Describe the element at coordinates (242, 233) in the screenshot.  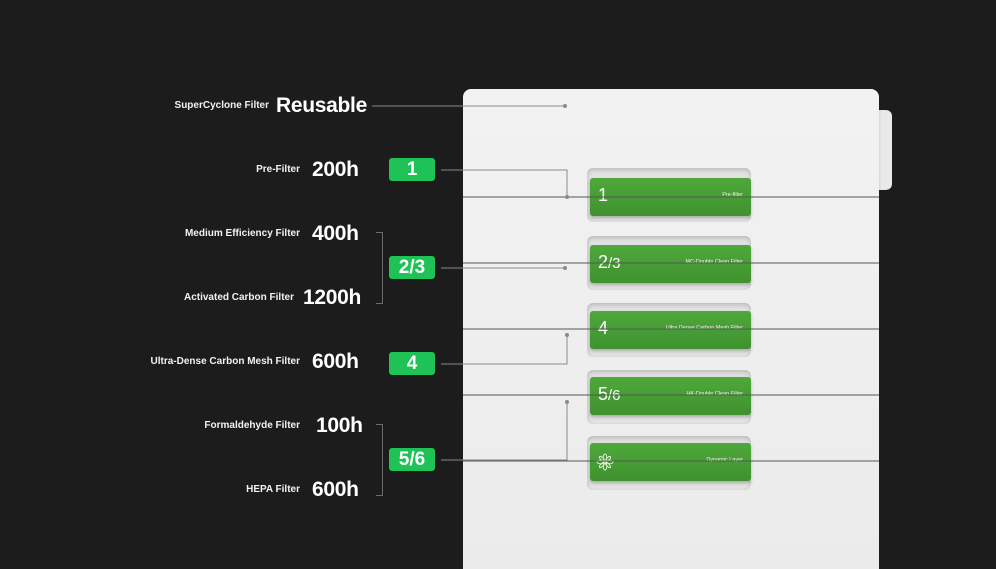
I see `label-medium-efficiency: Medium Efficiency Filter` at that location.